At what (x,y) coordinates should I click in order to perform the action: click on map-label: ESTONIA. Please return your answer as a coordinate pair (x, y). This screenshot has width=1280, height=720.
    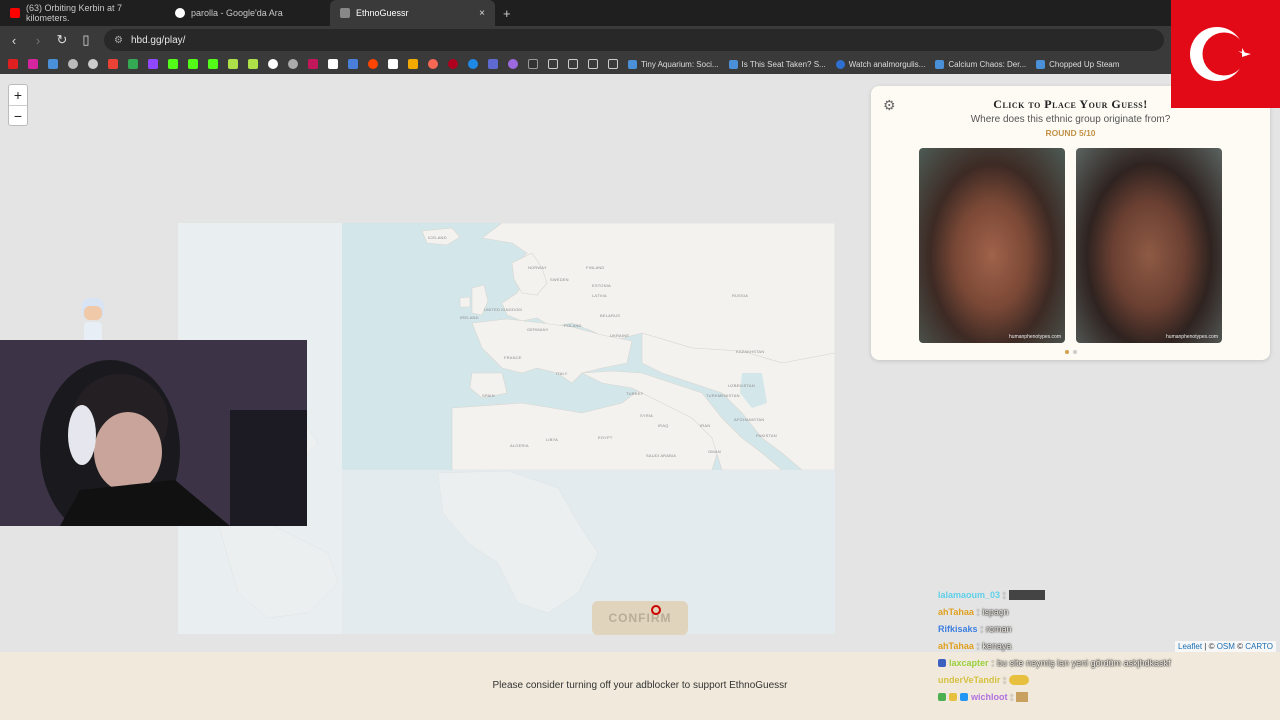
    Looking at the image, I should click on (601, 285).